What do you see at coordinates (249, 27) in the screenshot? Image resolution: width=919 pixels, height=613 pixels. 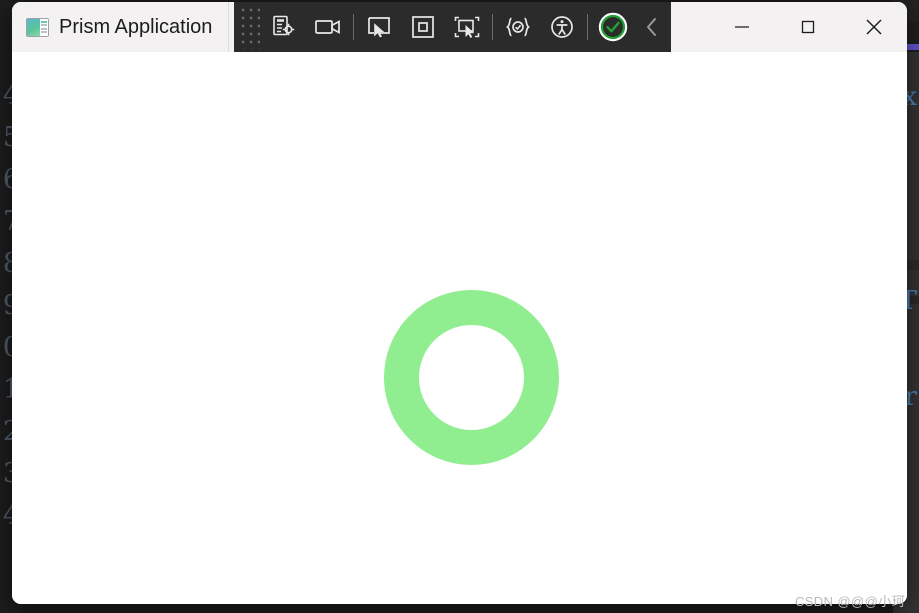 I see `toolbar-drag-grip` at bounding box center [249, 27].